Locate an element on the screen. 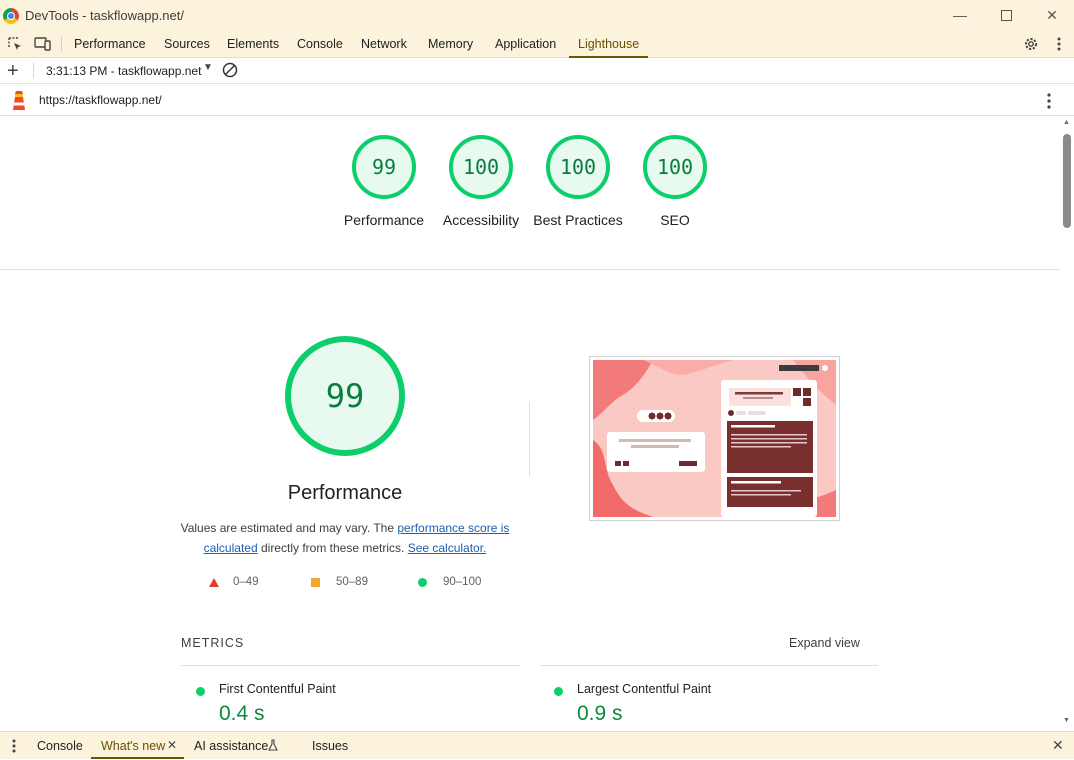  minimize-icon: — is located at coordinates (960, 15).